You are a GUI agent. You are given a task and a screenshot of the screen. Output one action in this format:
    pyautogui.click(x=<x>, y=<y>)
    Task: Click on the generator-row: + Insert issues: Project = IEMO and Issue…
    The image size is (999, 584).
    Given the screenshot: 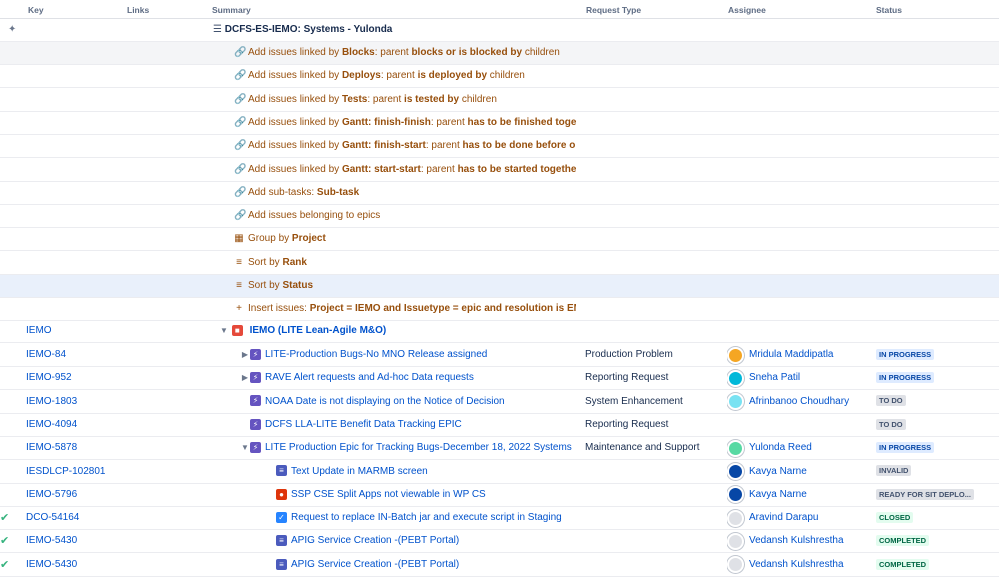 What is the action you would take?
    pyautogui.click(x=499, y=310)
    